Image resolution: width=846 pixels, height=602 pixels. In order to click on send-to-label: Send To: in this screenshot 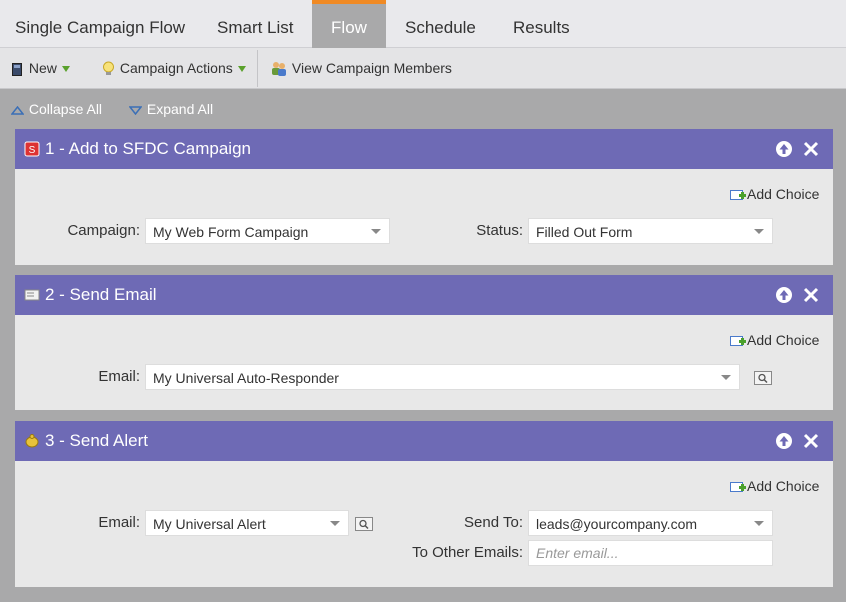, I will do `click(493, 522)`.